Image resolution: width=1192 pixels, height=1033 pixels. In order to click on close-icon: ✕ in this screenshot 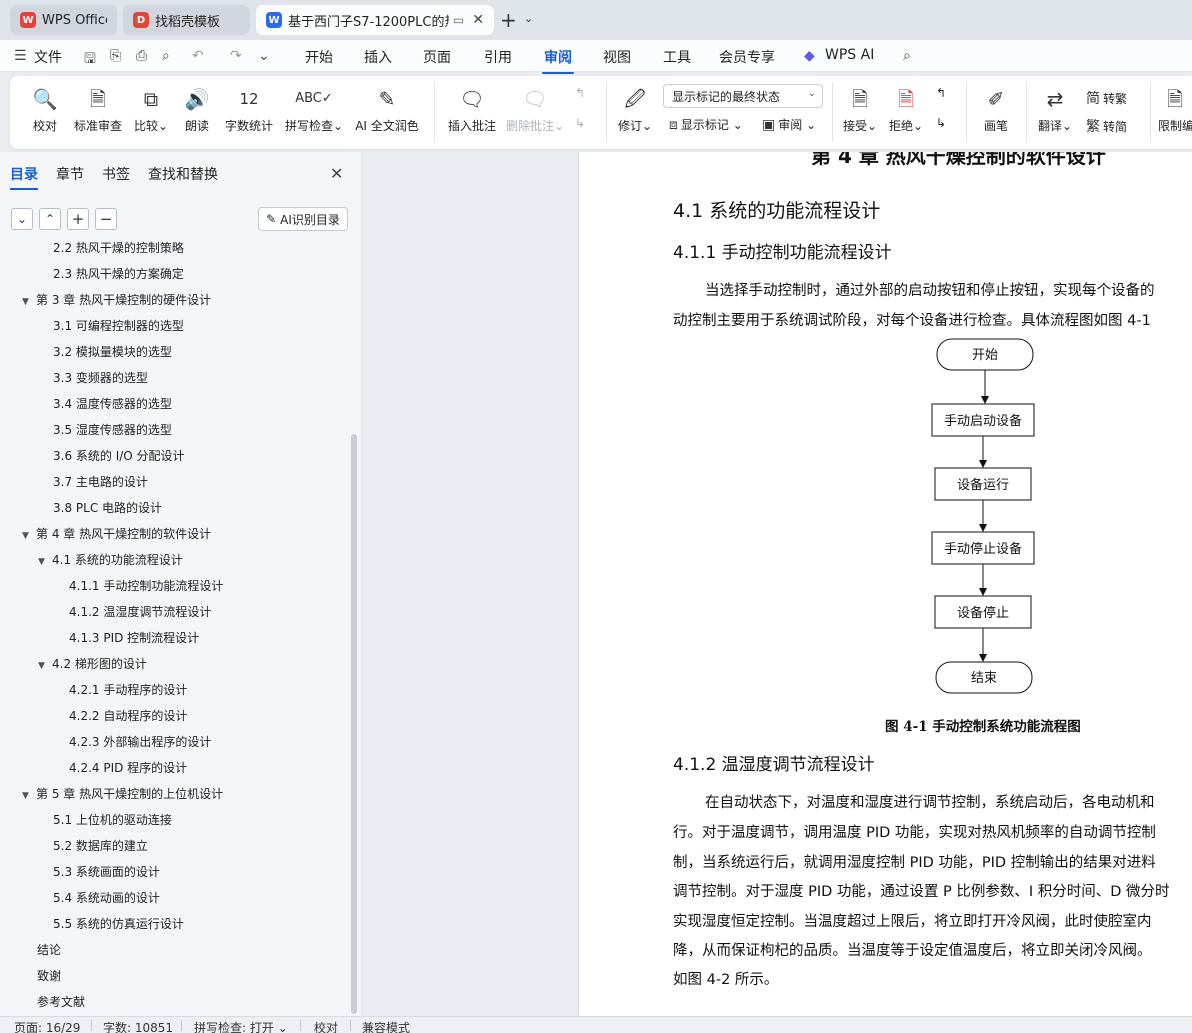, I will do `click(336, 173)`.